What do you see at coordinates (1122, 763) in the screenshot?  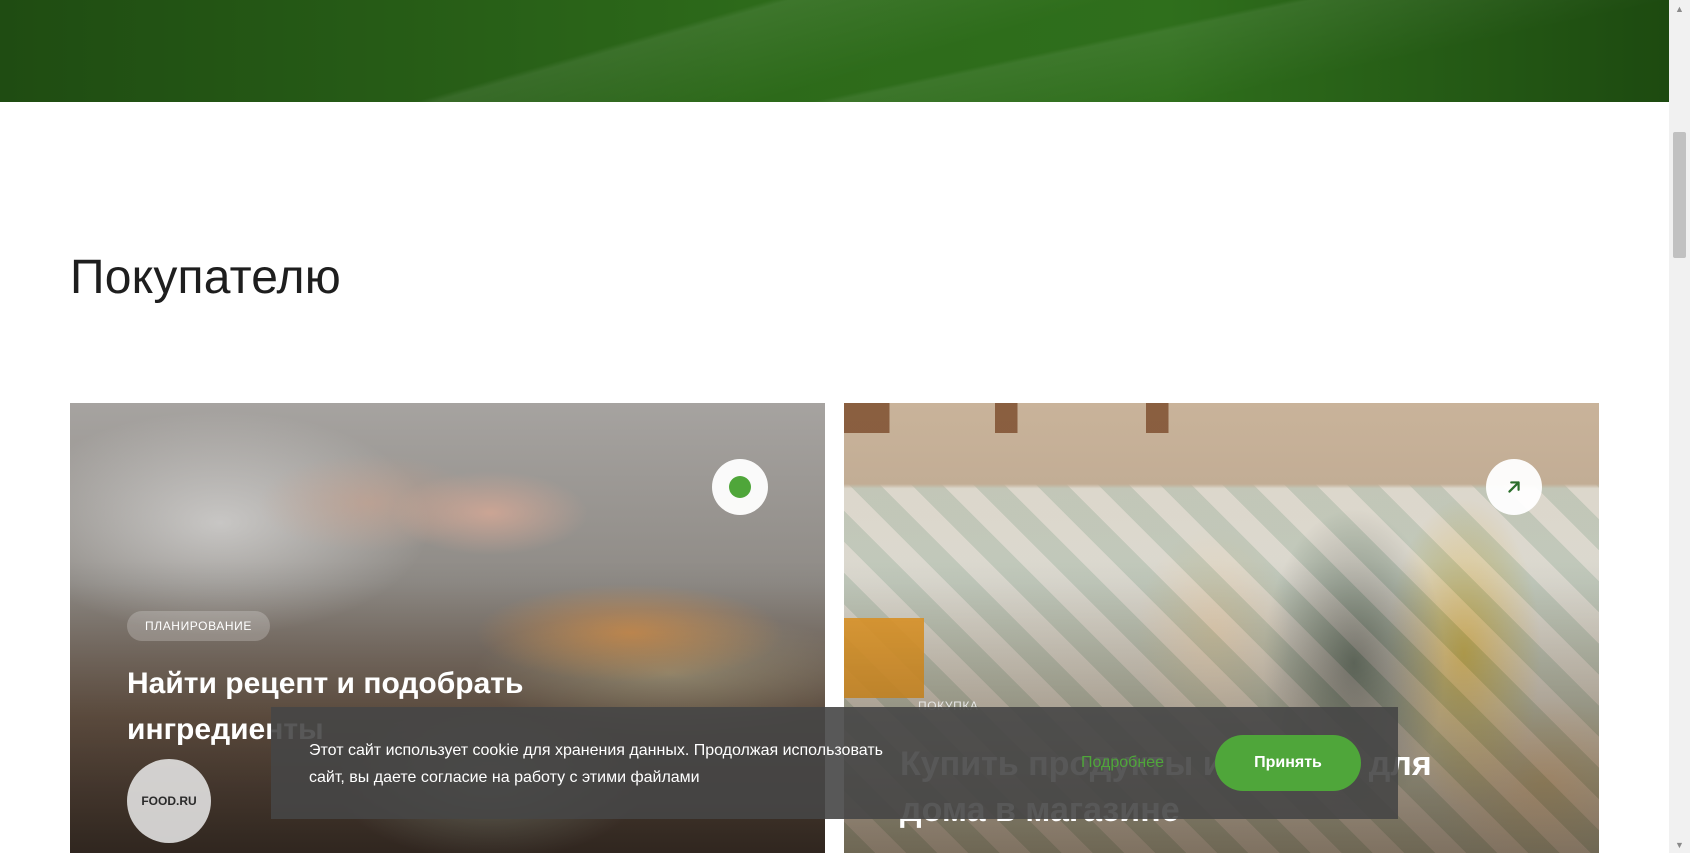 I see `cookie-more-link: Подробнее` at bounding box center [1122, 763].